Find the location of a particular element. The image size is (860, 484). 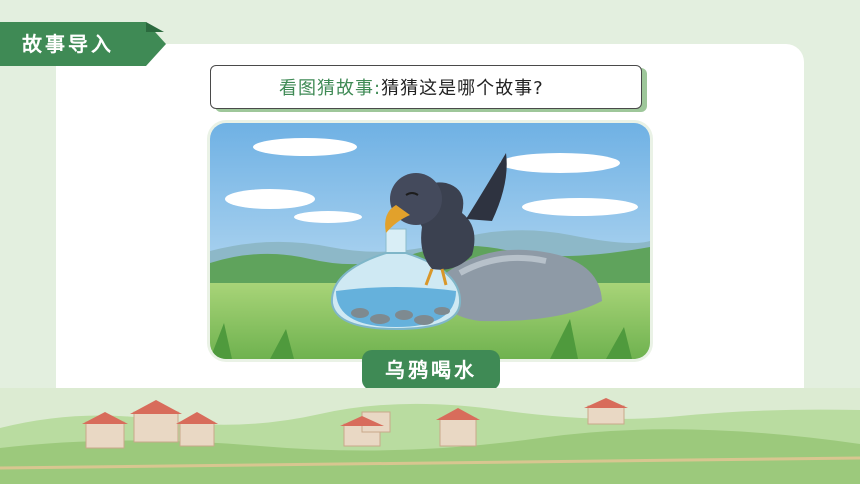

section-tag-fold is located at coordinates (155, 27).